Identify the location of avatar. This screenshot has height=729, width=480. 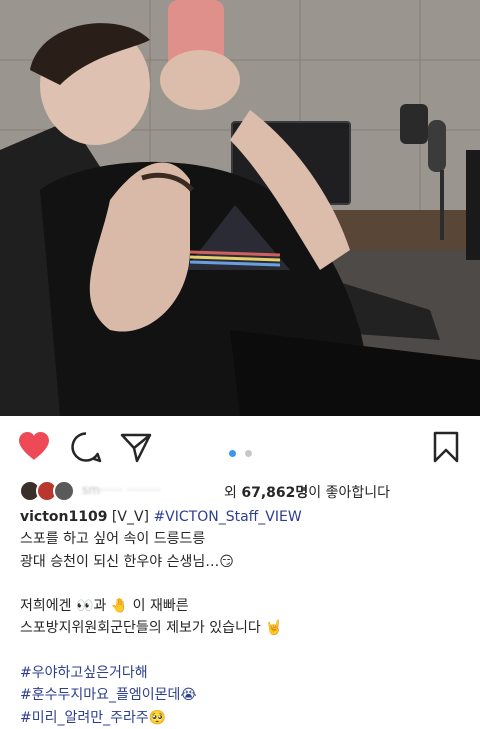
(64, 491).